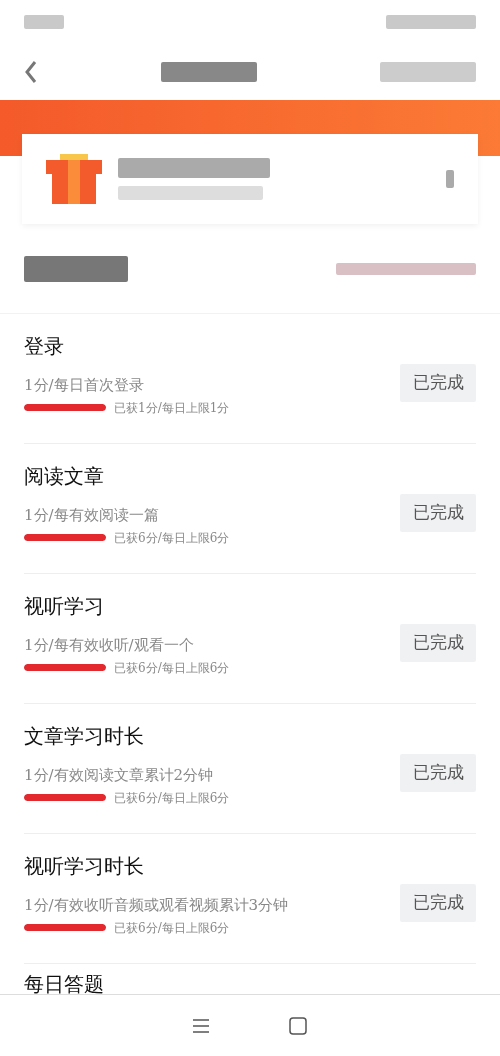  What do you see at coordinates (74, 179) in the screenshot?
I see `gift-icon` at bounding box center [74, 179].